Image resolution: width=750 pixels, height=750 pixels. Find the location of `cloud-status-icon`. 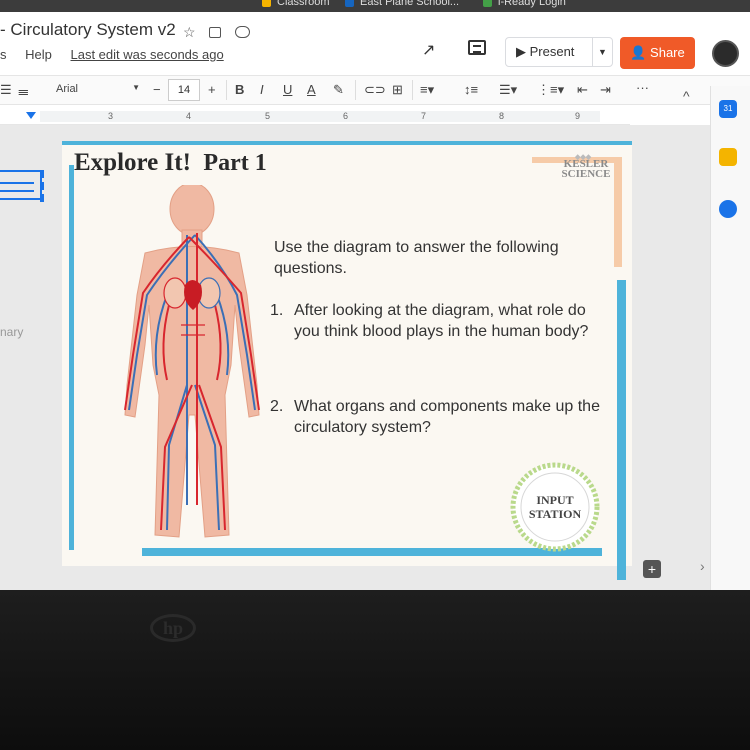

cloud-status-icon is located at coordinates (242, 32).